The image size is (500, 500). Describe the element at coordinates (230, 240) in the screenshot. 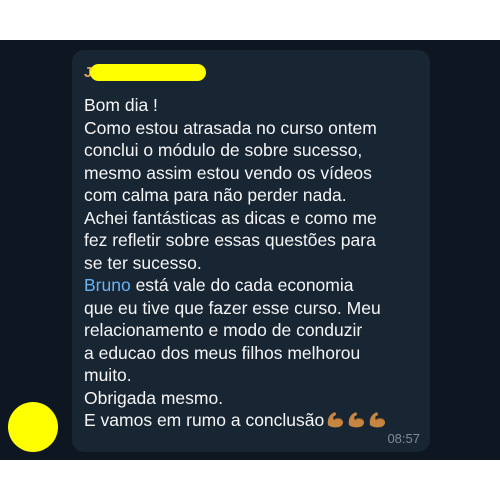

I see `message-line: fez refletir sobre essas questões para` at that location.